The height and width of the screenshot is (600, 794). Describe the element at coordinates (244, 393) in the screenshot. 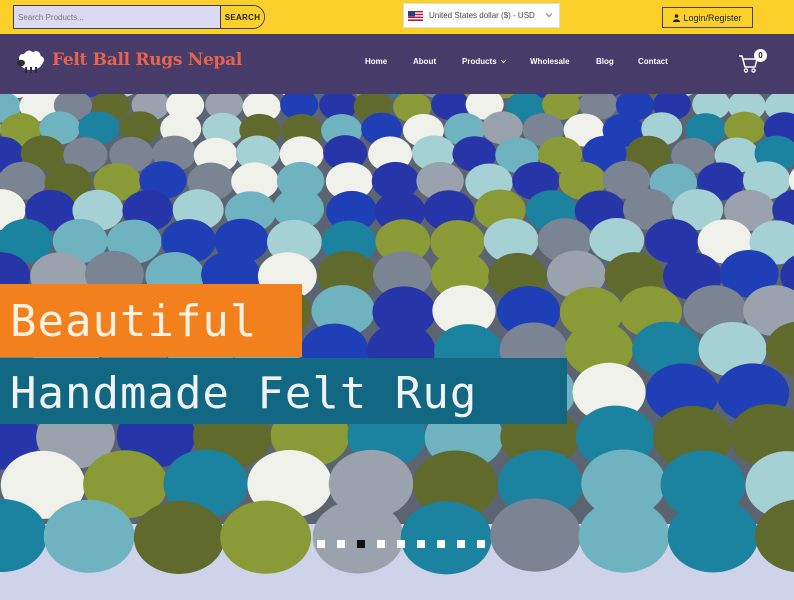

I see `hero-line2-text: Handmade Felt Rug` at that location.